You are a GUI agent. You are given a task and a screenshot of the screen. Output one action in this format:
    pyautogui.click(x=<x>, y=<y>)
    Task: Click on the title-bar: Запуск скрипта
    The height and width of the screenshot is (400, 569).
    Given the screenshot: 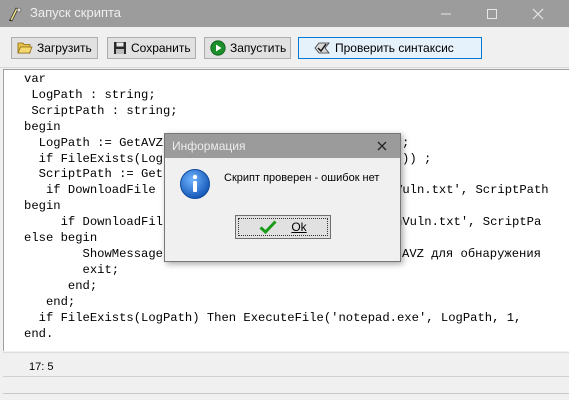 What is the action you would take?
    pyautogui.click(x=284, y=13)
    